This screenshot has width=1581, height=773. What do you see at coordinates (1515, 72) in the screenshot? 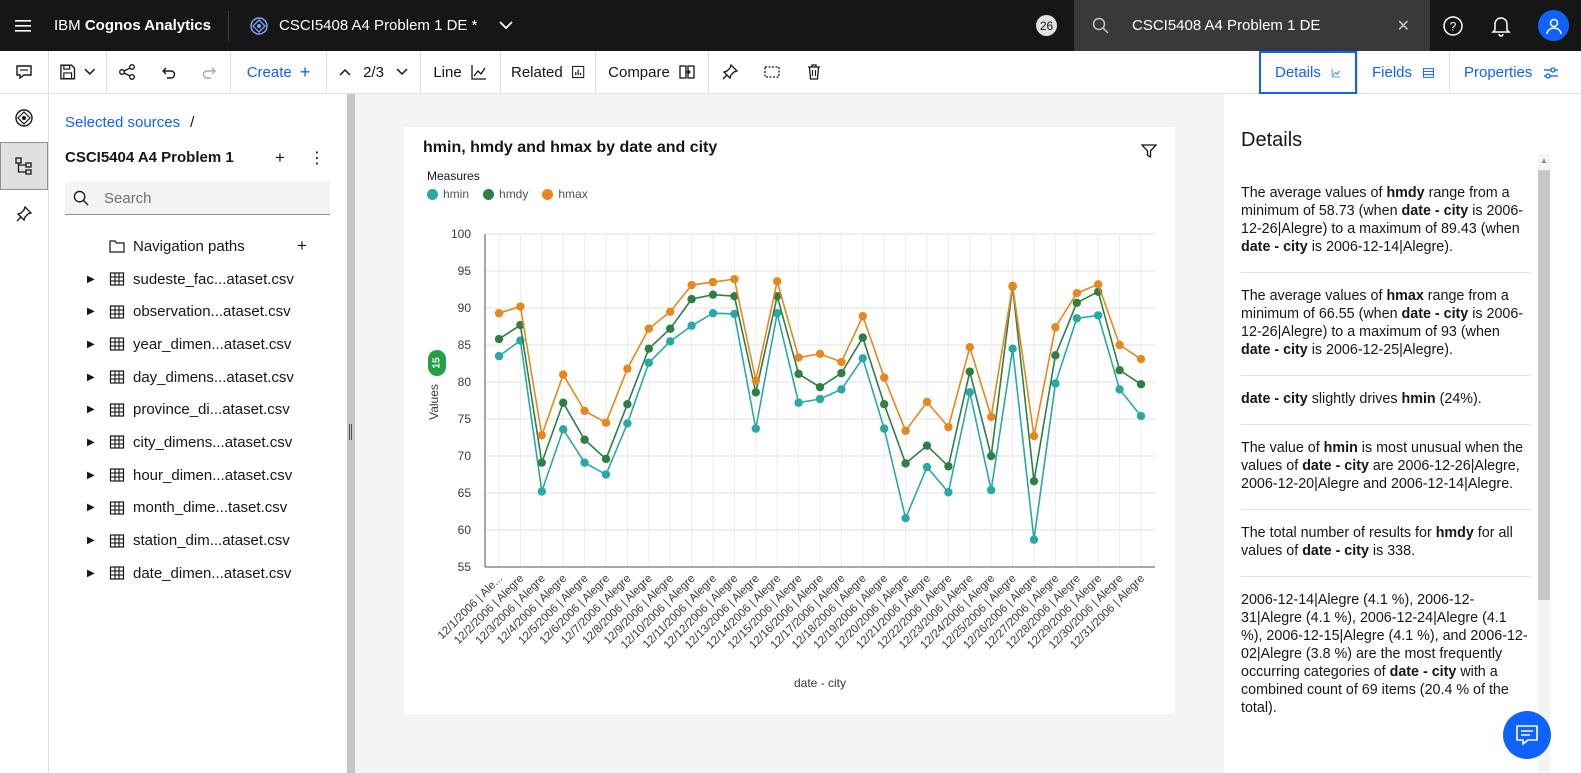
I see `tab-properties: Properties` at bounding box center [1515, 72].